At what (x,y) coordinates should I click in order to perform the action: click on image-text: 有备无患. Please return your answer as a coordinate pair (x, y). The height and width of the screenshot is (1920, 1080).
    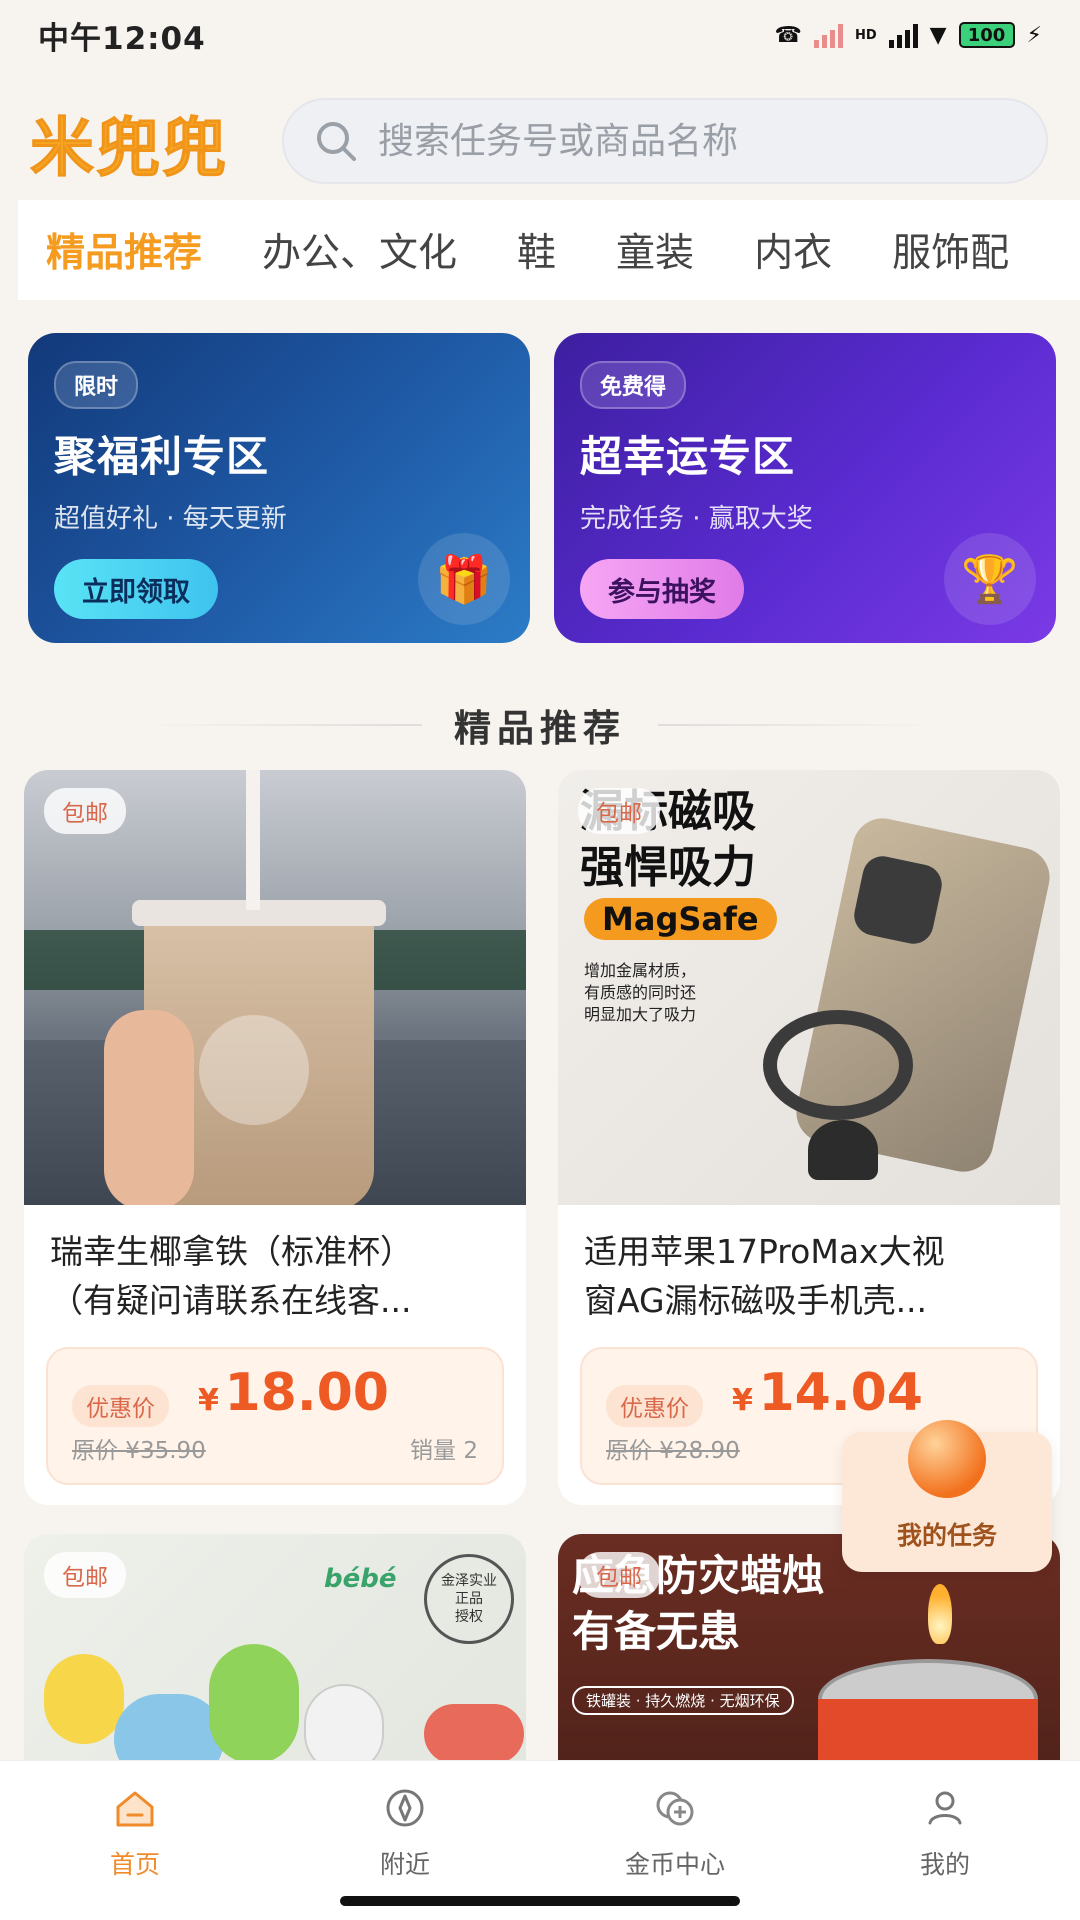
    Looking at the image, I should click on (656, 1631).